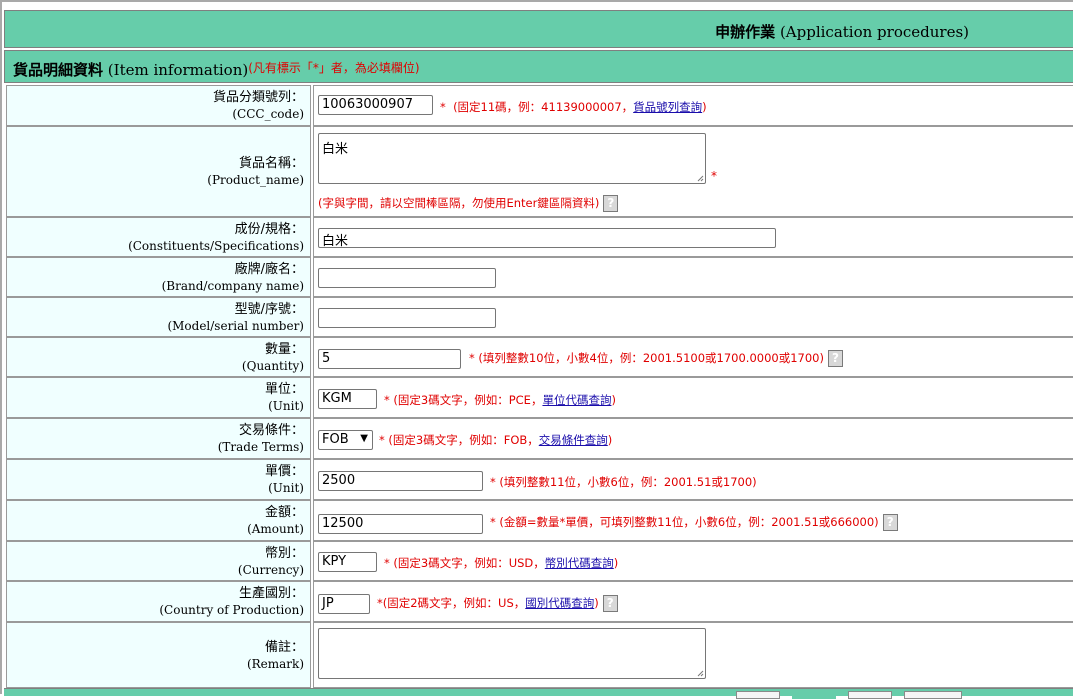  Describe the element at coordinates (269, 229) in the screenshot. I see `spec-label-zh: 成份/規格：` at that location.